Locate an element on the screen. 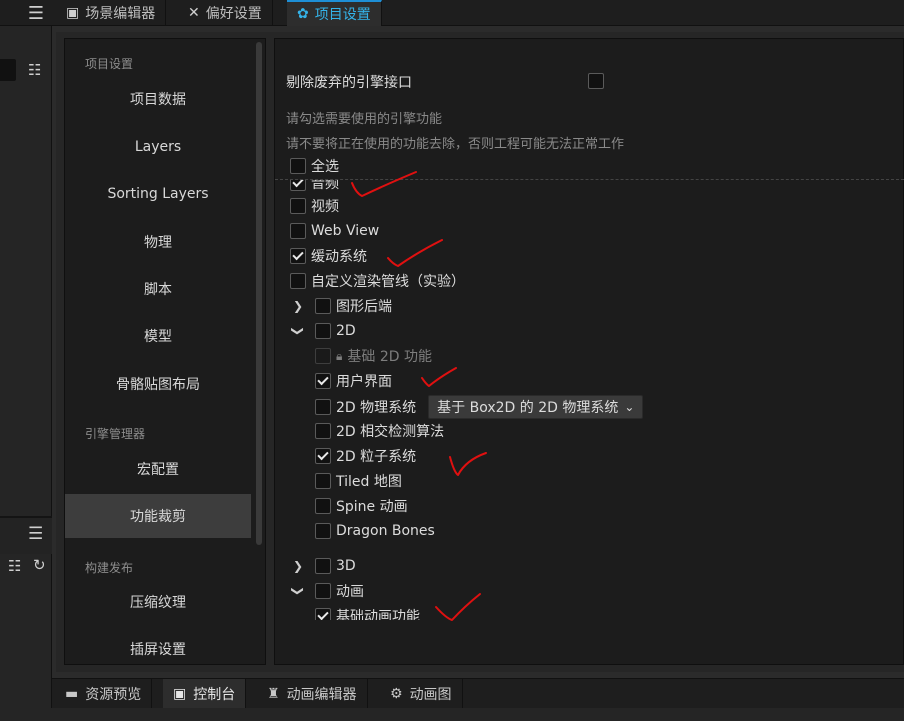 The image size is (904, 721). dragonbones-checkbox is located at coordinates (323, 531).